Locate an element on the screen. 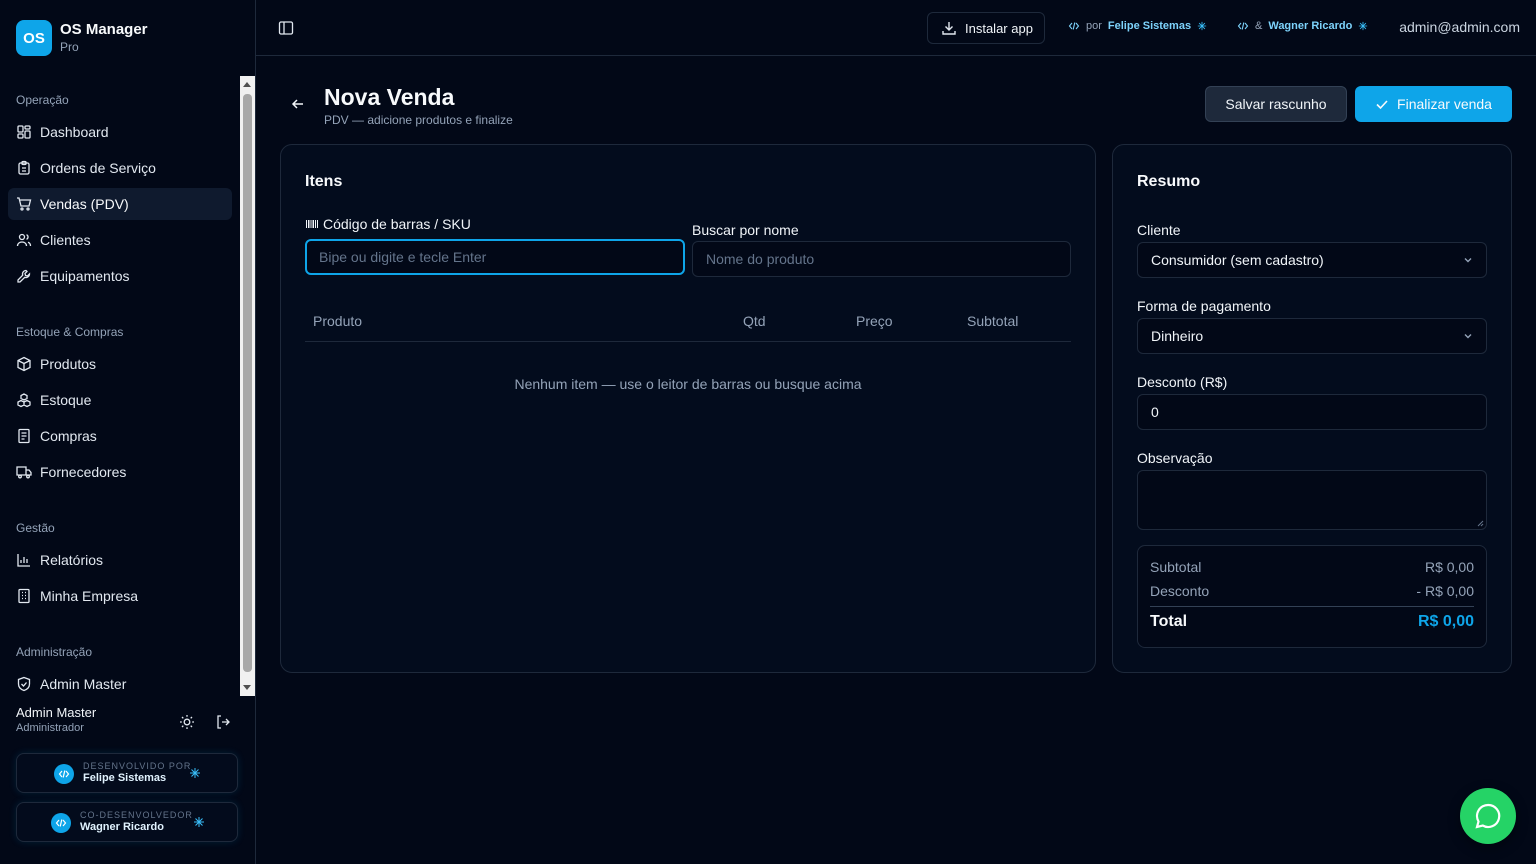 Image resolution: width=1536 pixels, height=864 pixels. sidebar-item-admin-master: Admin Master is located at coordinates (120, 682).